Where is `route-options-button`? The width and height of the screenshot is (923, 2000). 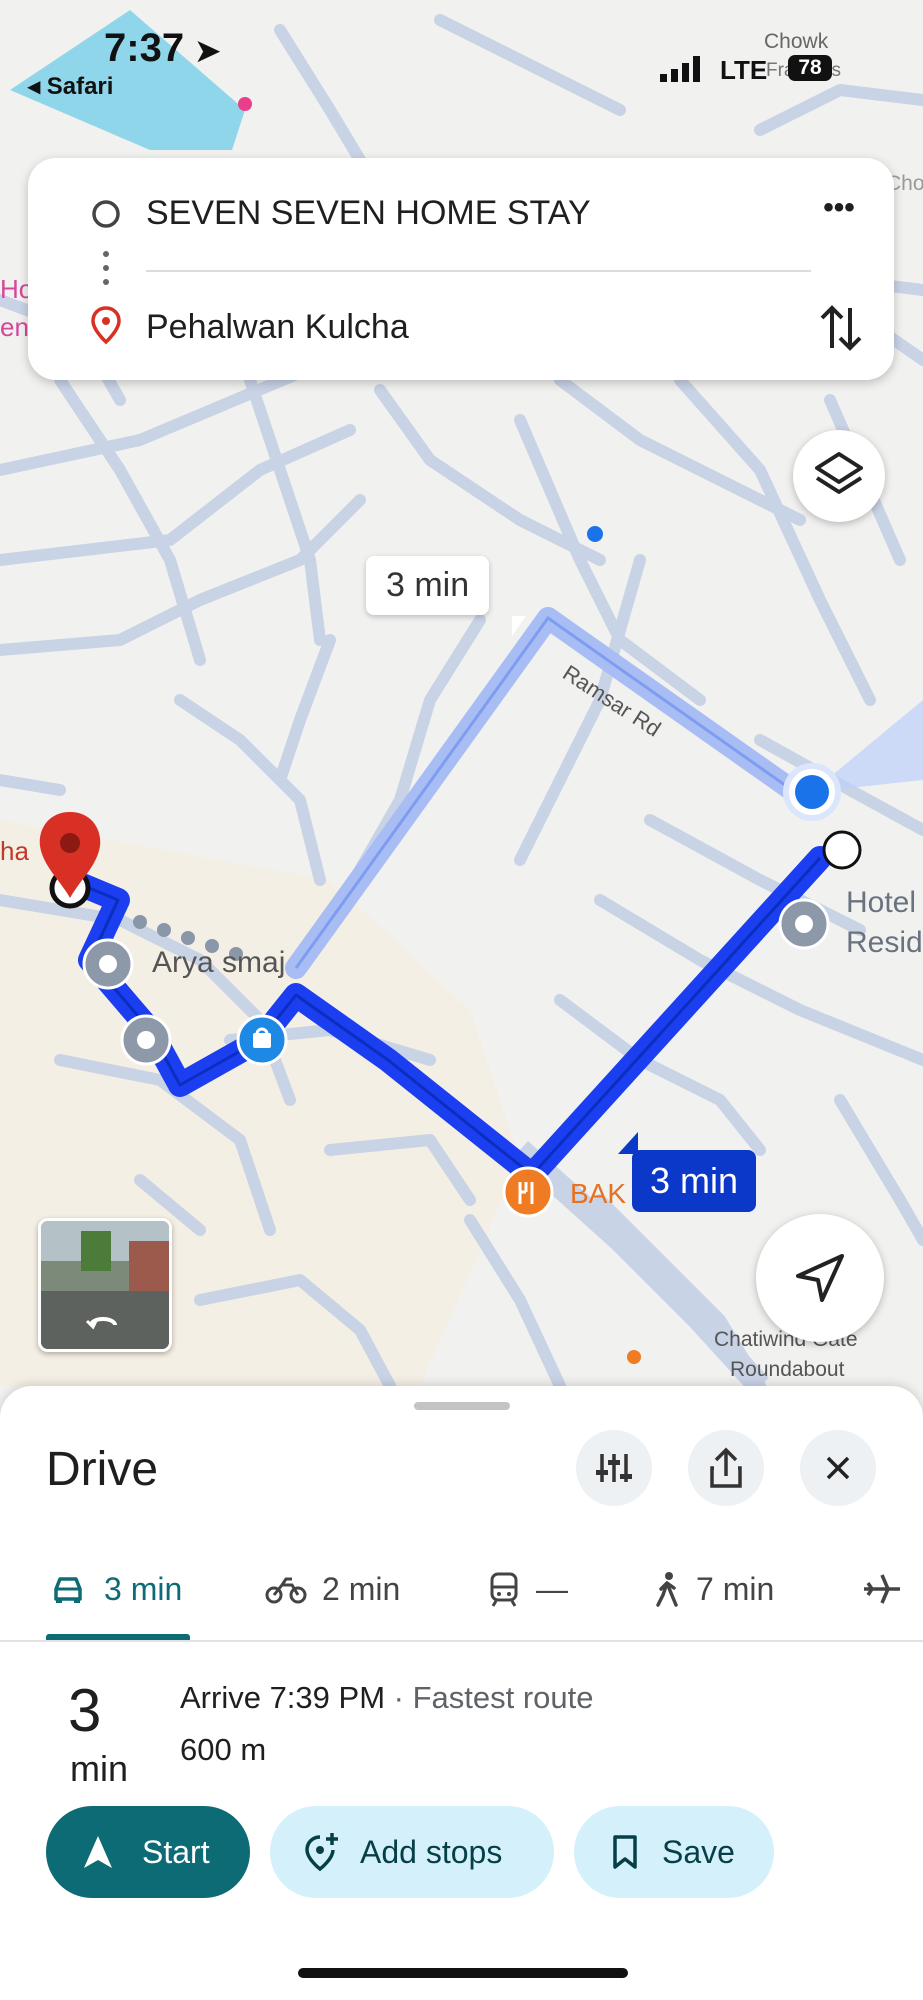 route-options-button is located at coordinates (614, 1468).